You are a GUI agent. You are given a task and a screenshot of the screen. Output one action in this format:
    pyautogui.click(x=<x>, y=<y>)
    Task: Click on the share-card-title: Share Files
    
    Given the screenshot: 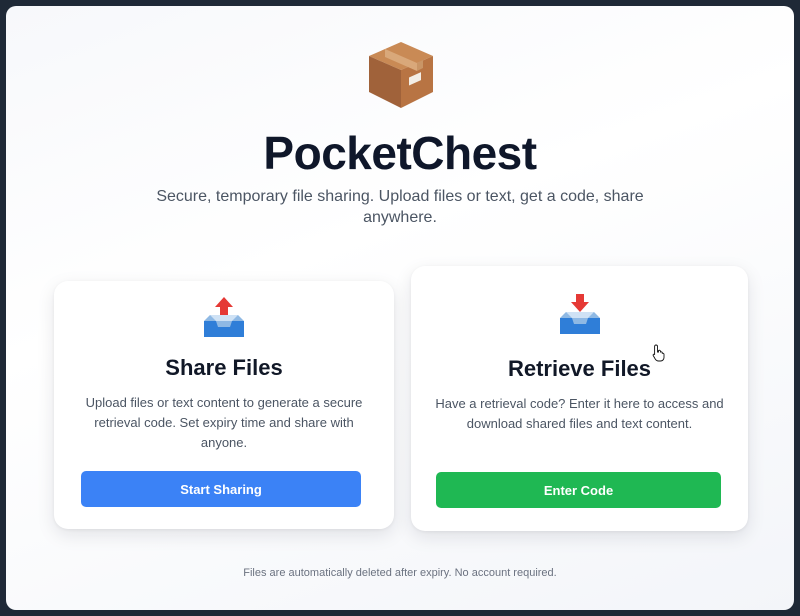 What is the action you would take?
    pyautogui.click(x=224, y=367)
    